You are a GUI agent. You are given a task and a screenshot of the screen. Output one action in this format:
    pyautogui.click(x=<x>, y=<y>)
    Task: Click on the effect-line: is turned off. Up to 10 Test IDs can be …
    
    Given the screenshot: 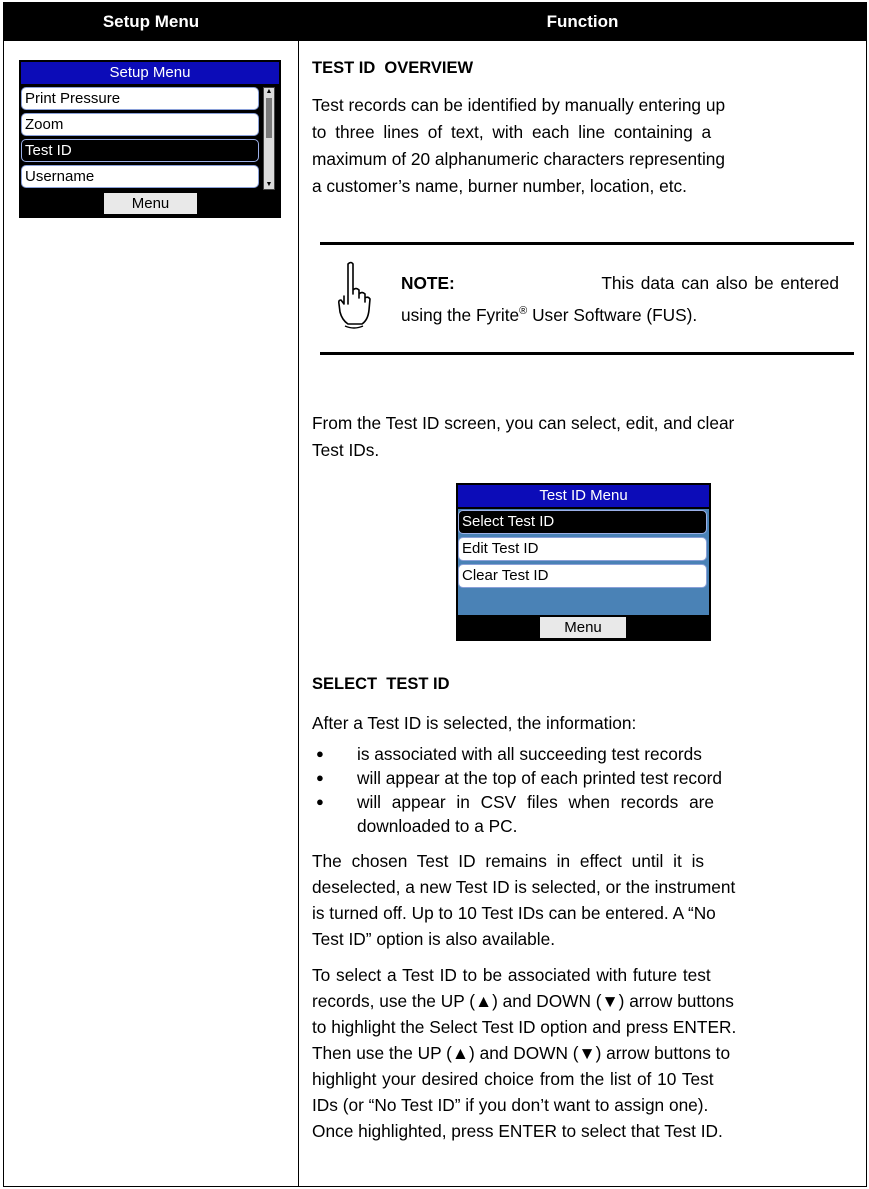 What is the action you would take?
    pyautogui.click(x=514, y=913)
    